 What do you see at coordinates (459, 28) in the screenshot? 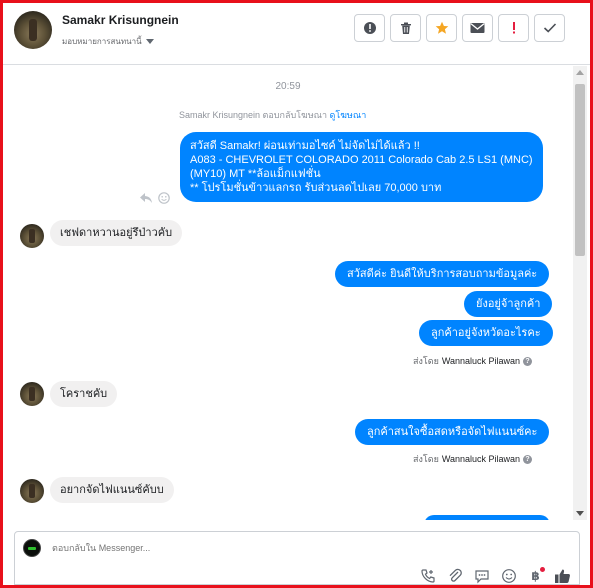
I see `header-actions` at bounding box center [459, 28].